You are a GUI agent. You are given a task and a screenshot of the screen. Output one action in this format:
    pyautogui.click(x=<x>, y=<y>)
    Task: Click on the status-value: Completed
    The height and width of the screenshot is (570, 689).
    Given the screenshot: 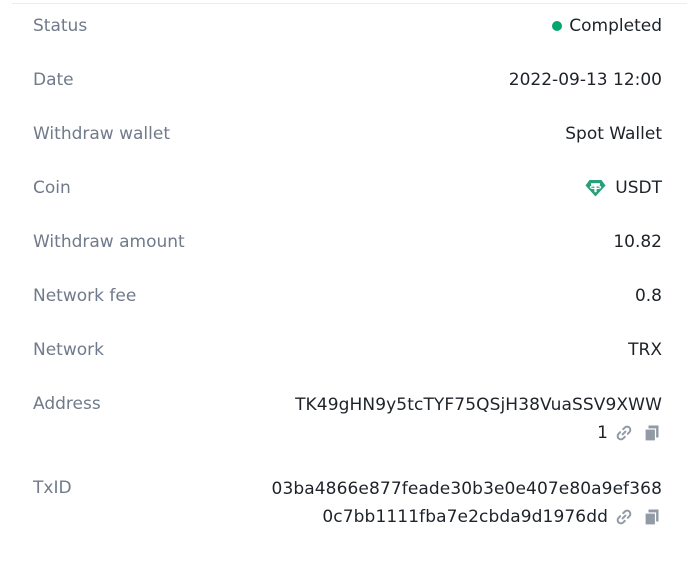 What is the action you would take?
    pyautogui.click(x=607, y=26)
    